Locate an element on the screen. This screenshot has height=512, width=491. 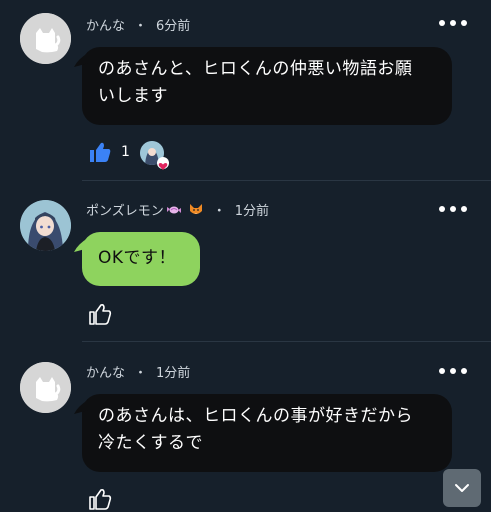
comment-meta: かんな ・ 6分前 is located at coordinates (138, 24).